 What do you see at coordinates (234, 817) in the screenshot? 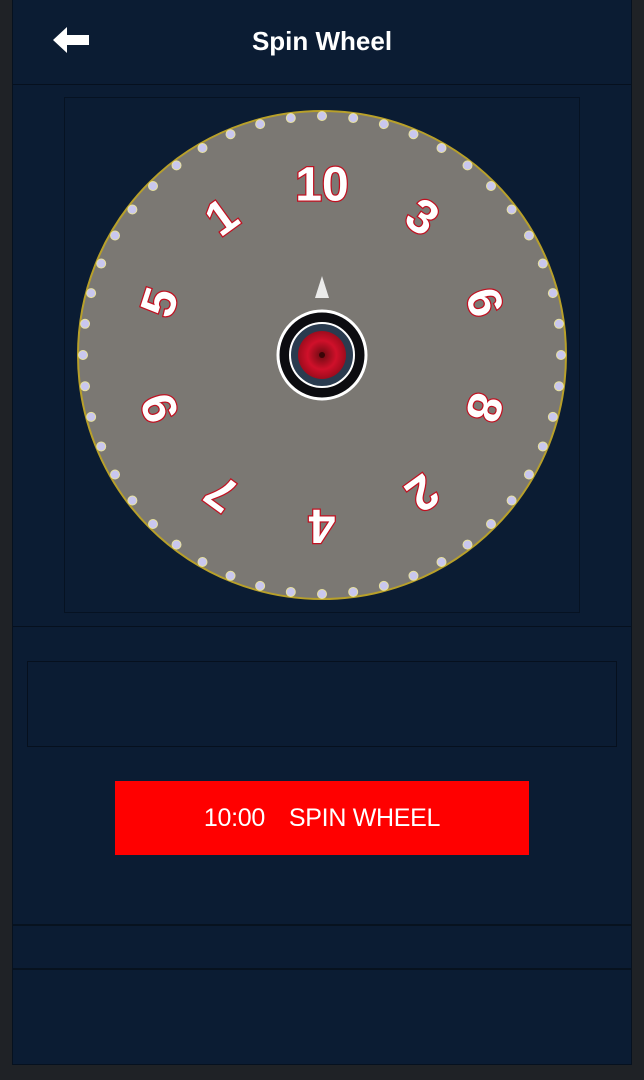
I see `countdown-timer: 10:00` at bounding box center [234, 817].